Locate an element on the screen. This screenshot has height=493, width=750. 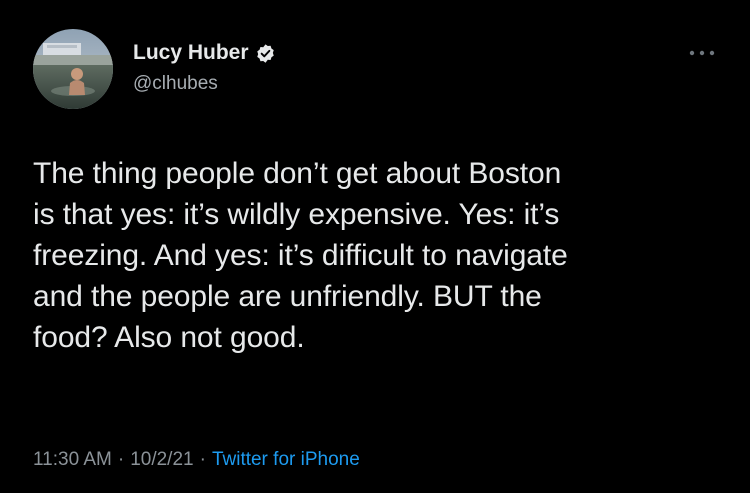
more-options-button is located at coordinates (702, 53).